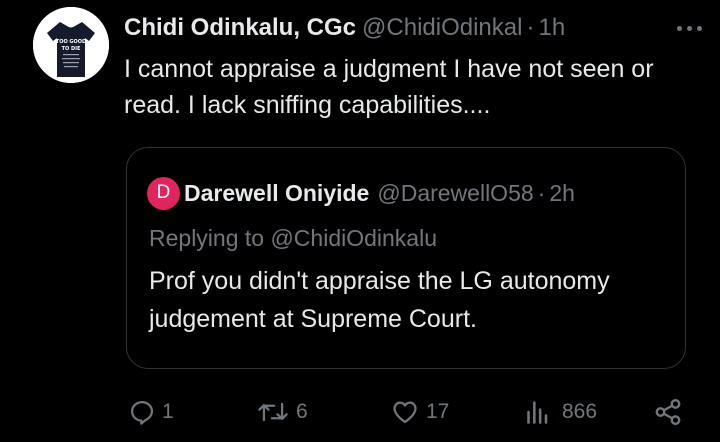  Describe the element at coordinates (405, 412) in the screenshot. I see `heart-icon` at that location.